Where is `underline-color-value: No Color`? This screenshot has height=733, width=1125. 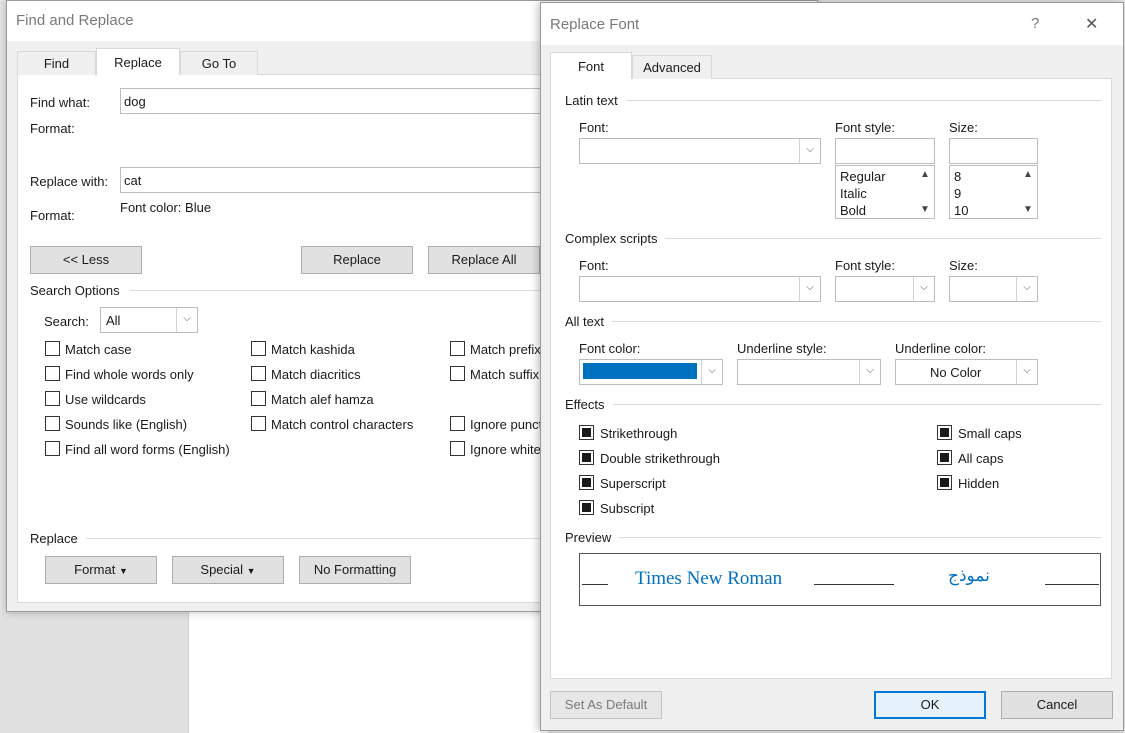 underline-color-value: No Color is located at coordinates (956, 372).